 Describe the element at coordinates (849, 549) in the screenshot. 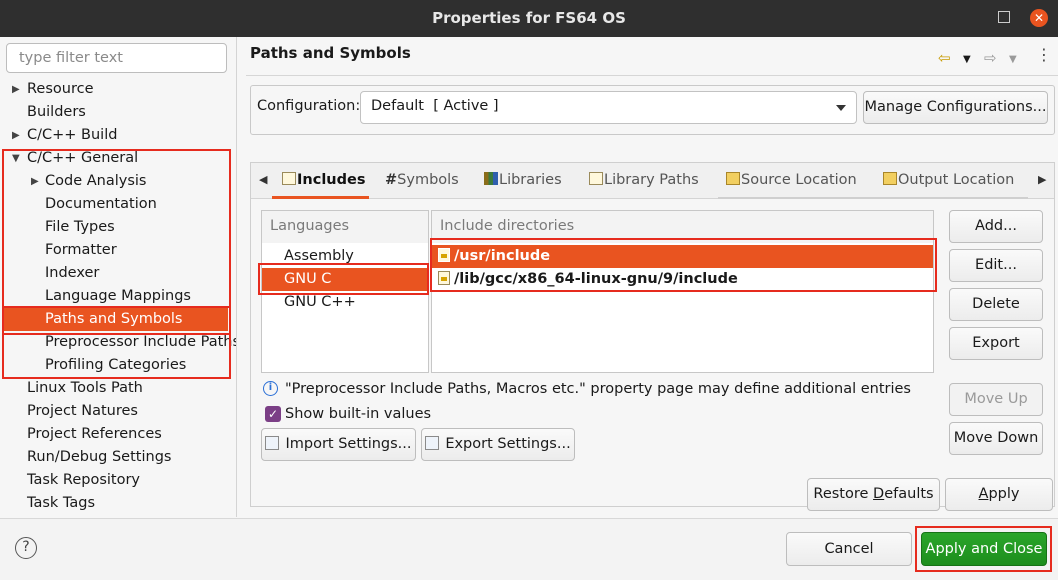

I see `cancel-button: Cancel` at that location.